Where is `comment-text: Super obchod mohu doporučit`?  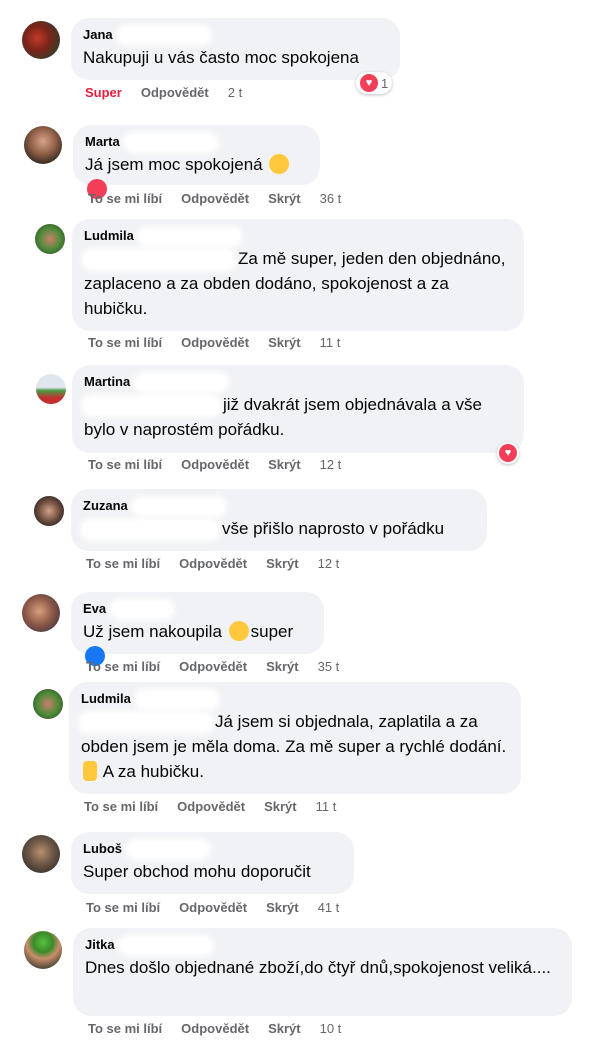
comment-text: Super obchod mohu doporučit is located at coordinates (197, 871).